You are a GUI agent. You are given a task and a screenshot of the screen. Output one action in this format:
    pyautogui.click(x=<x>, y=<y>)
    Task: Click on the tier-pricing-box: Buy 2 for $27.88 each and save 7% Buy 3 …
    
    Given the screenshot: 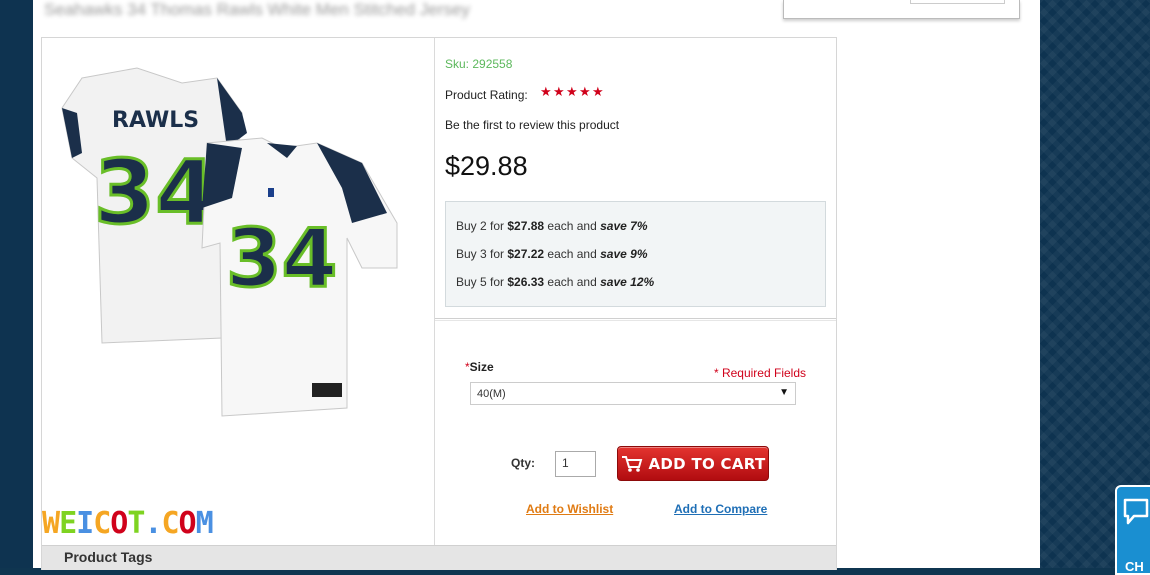 What is the action you would take?
    pyautogui.click(x=635, y=254)
    